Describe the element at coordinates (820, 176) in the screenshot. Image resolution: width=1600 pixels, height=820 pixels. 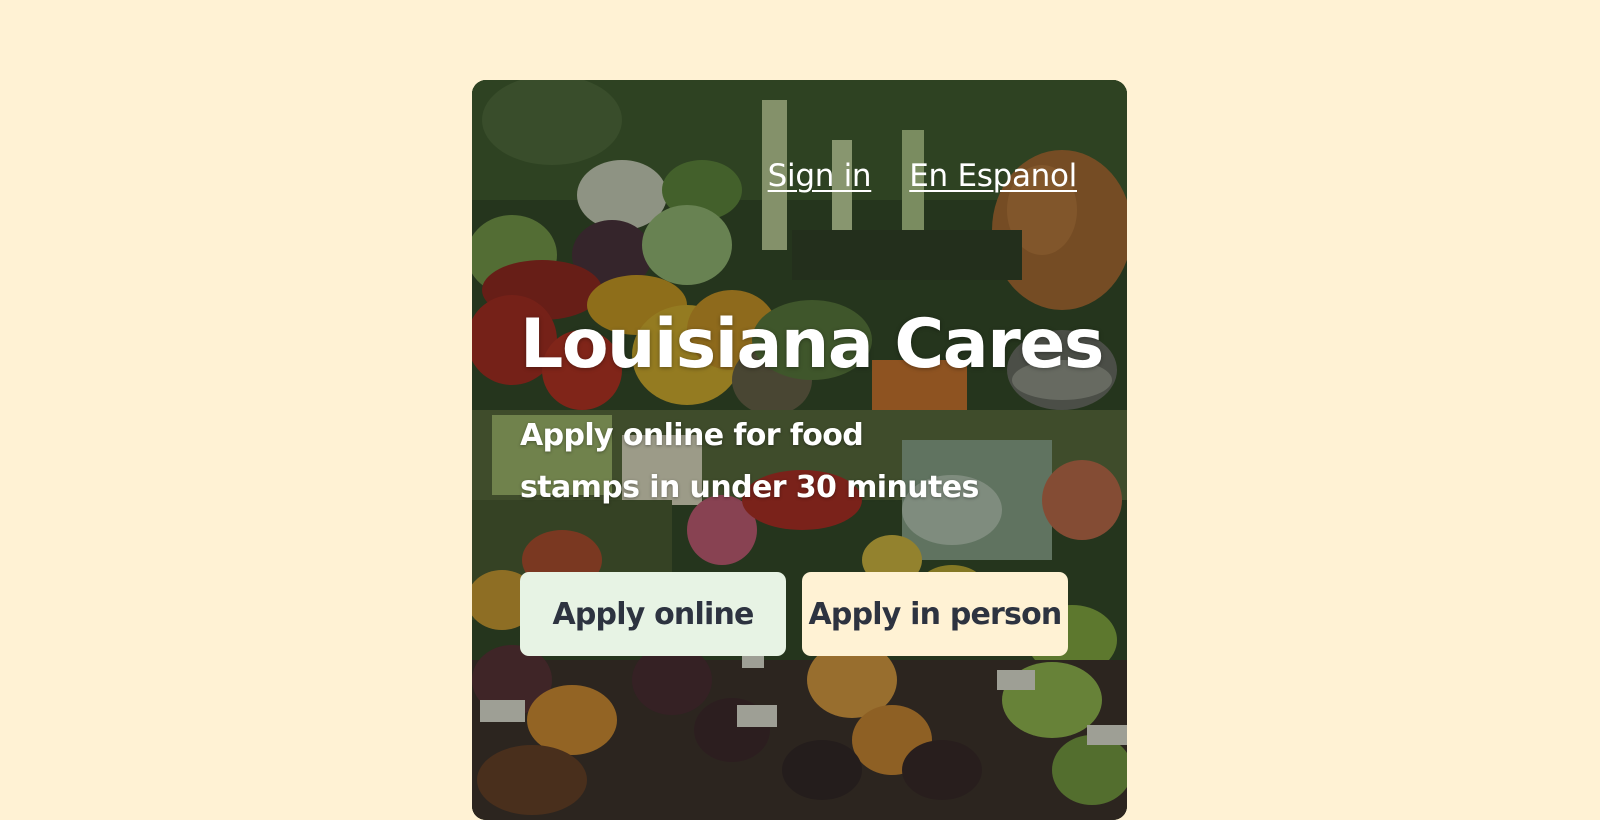
I see `sign-in-link: Sign in` at that location.